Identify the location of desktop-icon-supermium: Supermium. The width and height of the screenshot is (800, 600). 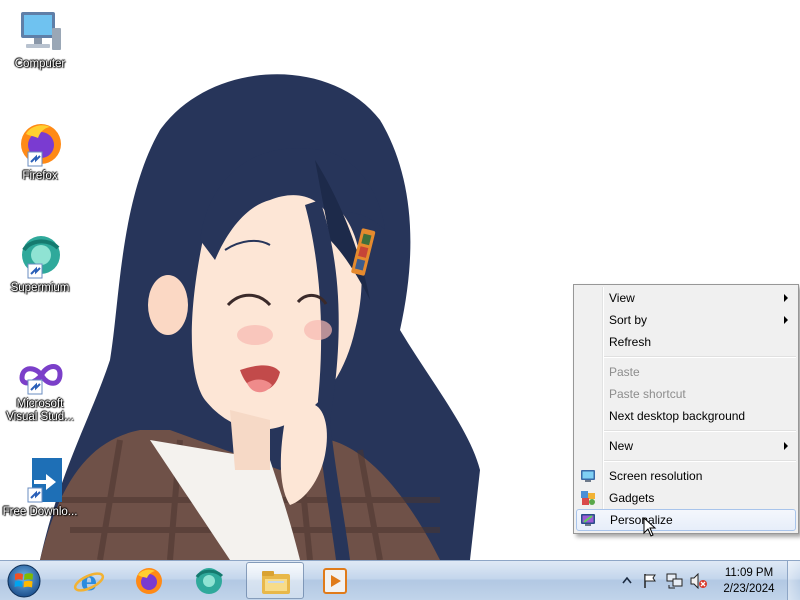
(40, 263).